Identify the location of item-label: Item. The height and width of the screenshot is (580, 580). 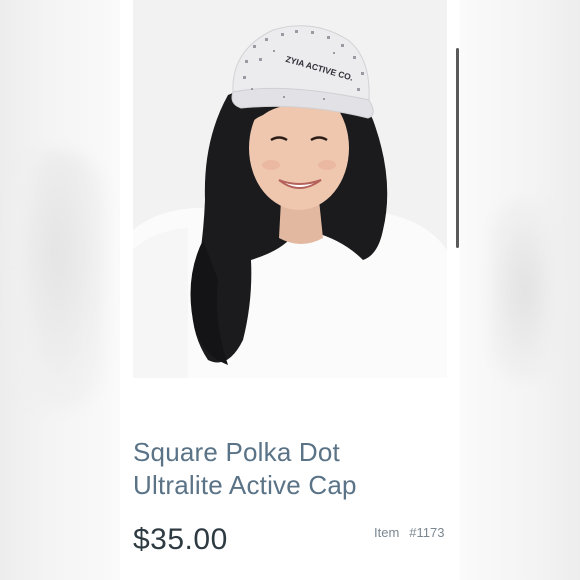
(387, 532).